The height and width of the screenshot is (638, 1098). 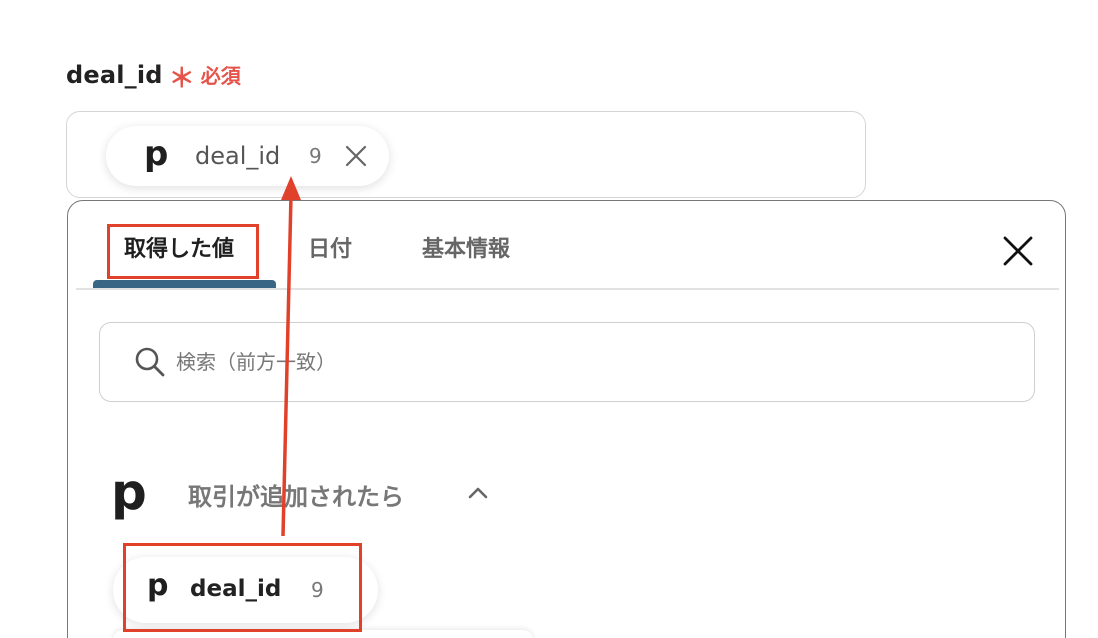 I want to click on tab-basic-info: 基本情報, so click(x=466, y=247).